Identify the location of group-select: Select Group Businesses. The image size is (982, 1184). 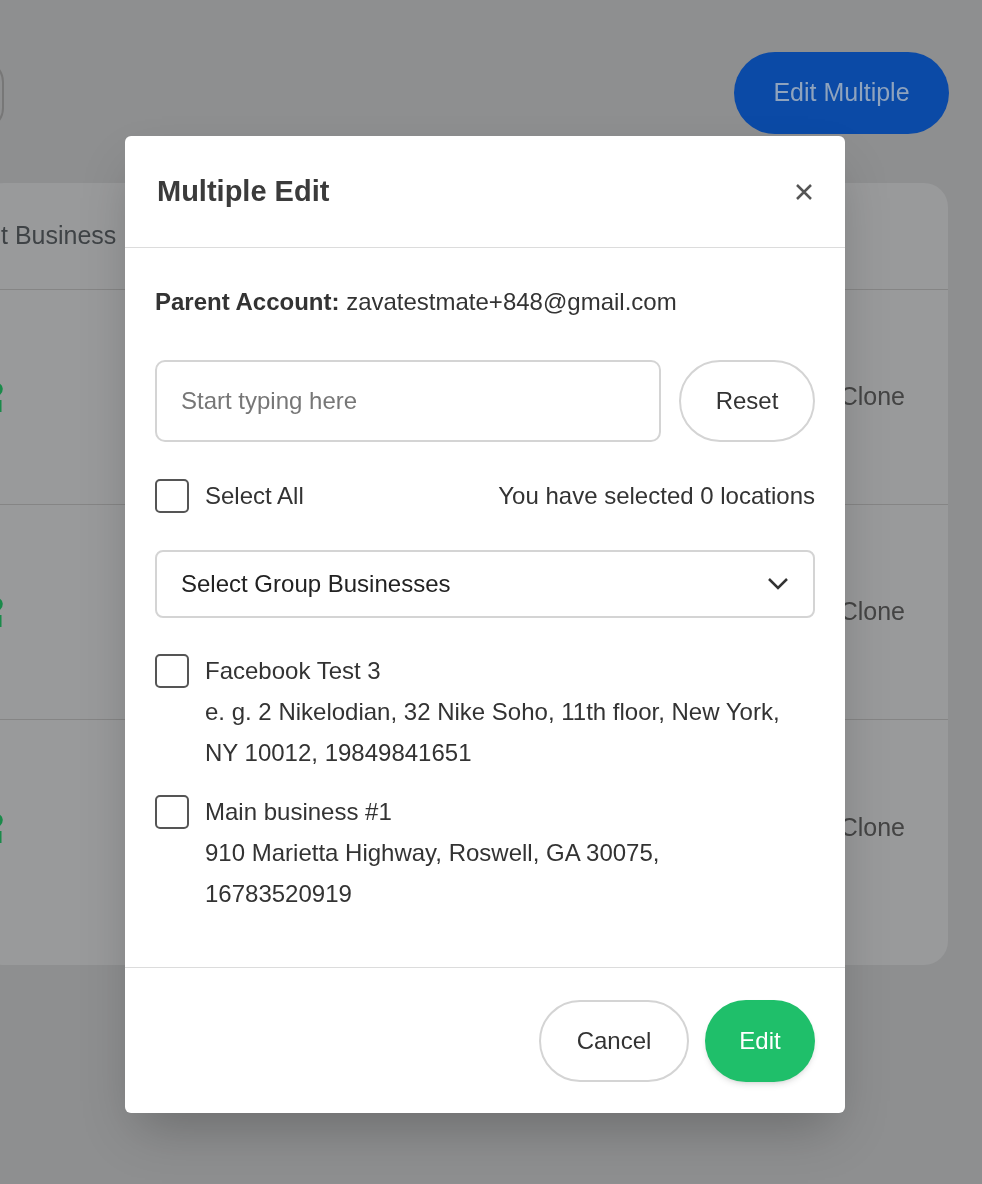
(485, 584).